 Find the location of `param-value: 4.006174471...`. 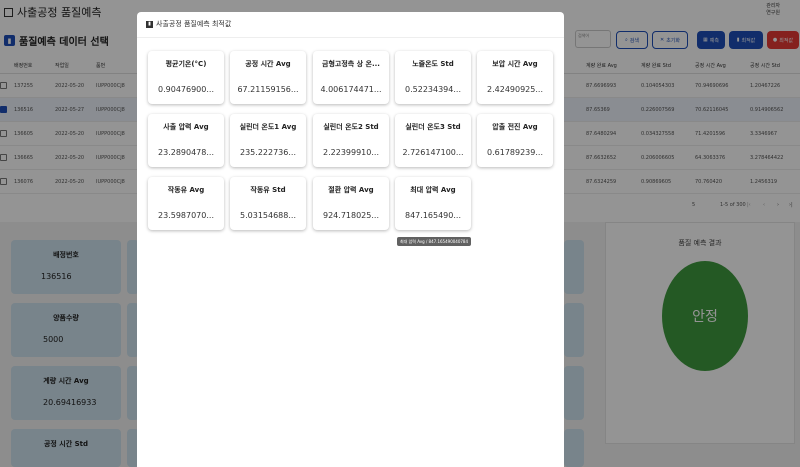

param-value: 4.006174471... is located at coordinates (351, 89).